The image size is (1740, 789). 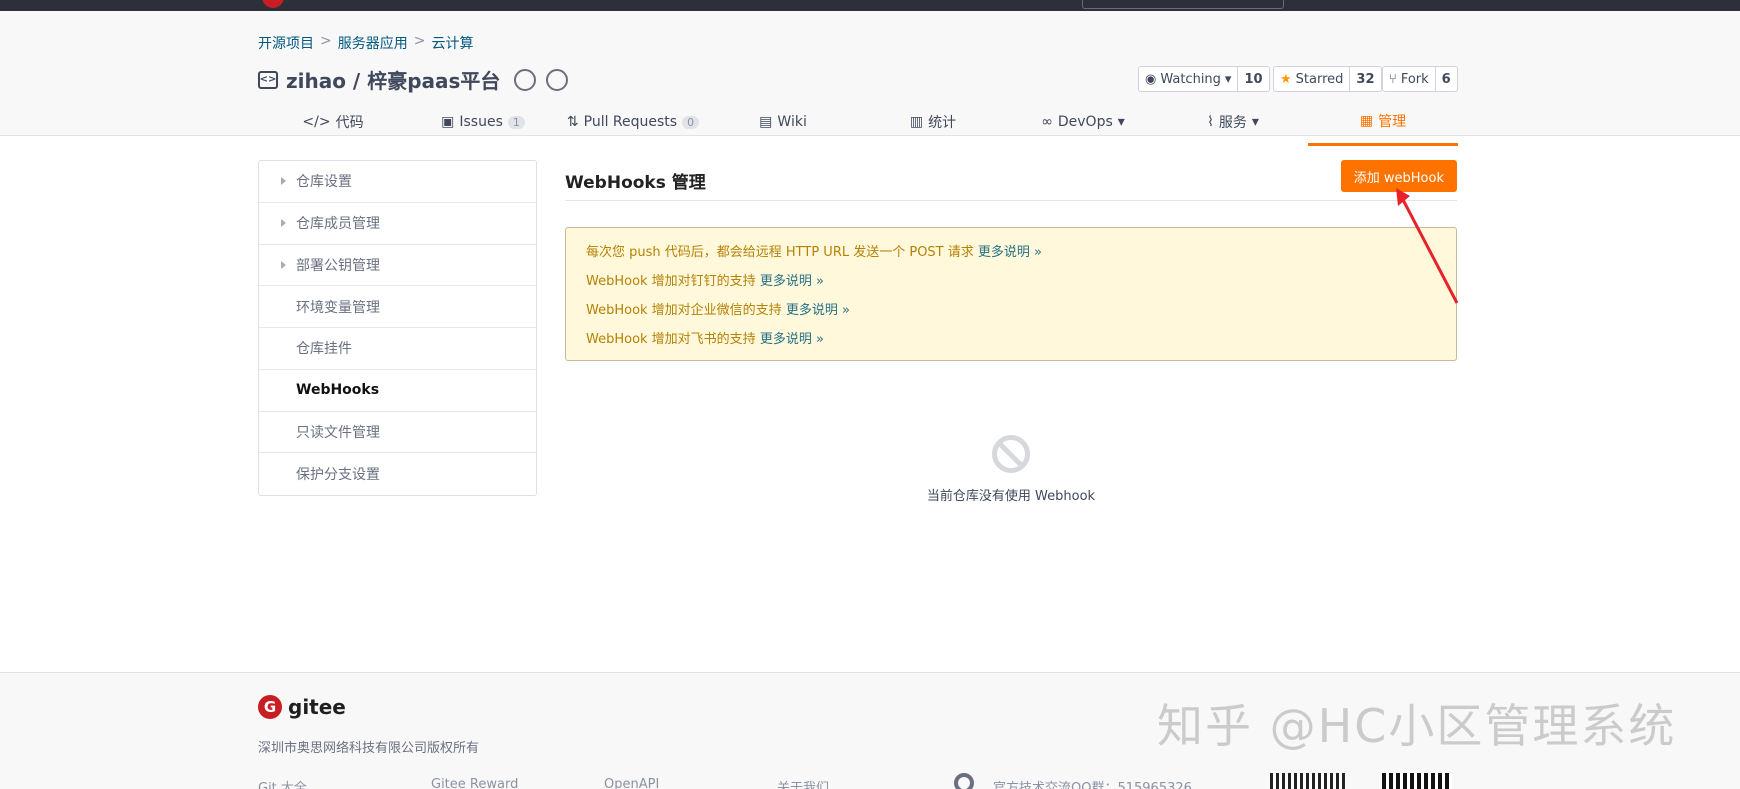 I want to click on tab-pull-requests: ⇅ Pull Requests 0, so click(x=633, y=122).